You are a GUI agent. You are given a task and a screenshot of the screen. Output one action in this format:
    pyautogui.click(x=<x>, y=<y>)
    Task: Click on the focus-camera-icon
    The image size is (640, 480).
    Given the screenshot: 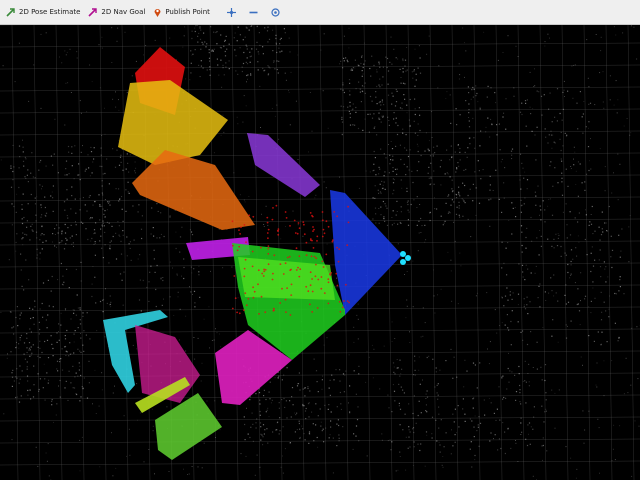 What is the action you would take?
    pyautogui.click(x=275, y=12)
    